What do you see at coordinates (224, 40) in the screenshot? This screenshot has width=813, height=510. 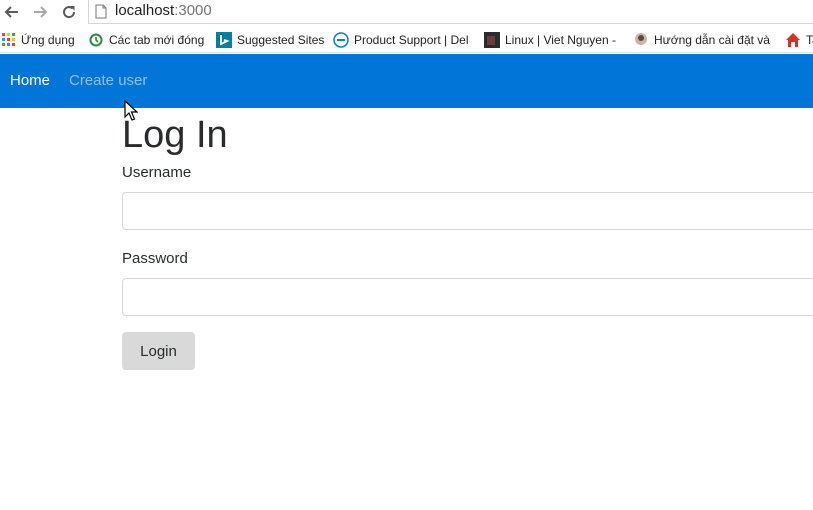 I see `bing-icon` at bounding box center [224, 40].